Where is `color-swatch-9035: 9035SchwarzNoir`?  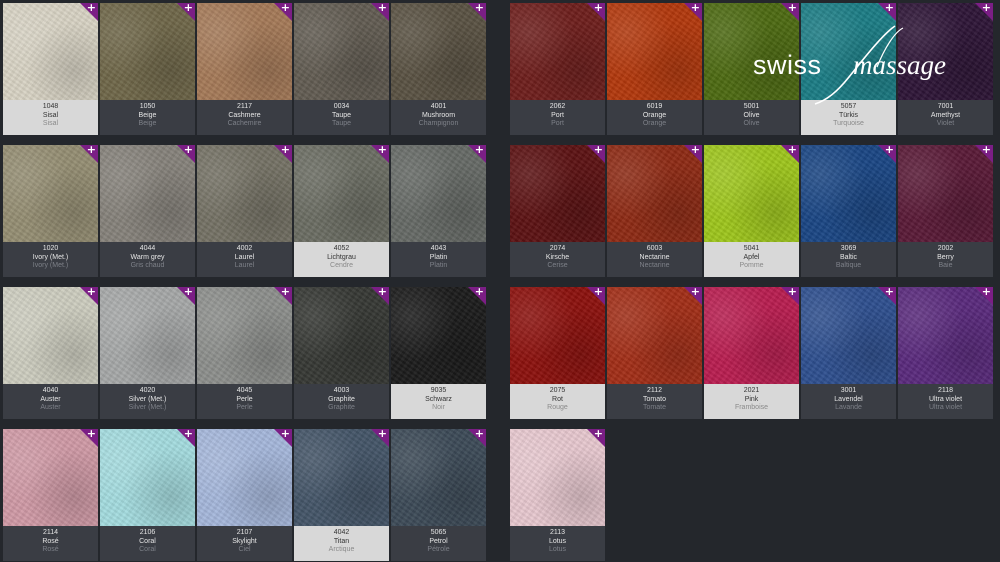 color-swatch-9035: 9035SchwarzNoir is located at coordinates (438, 353).